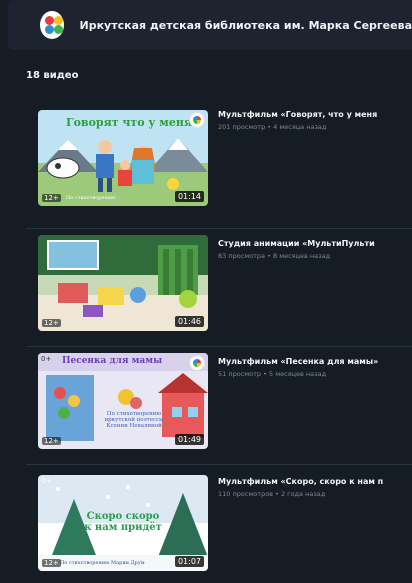 The width and height of the screenshot is (412, 583). What do you see at coordinates (315, 374) in the screenshot?
I see `video-stats: 51 просмотр • 5 месяцев назад` at bounding box center [315, 374].